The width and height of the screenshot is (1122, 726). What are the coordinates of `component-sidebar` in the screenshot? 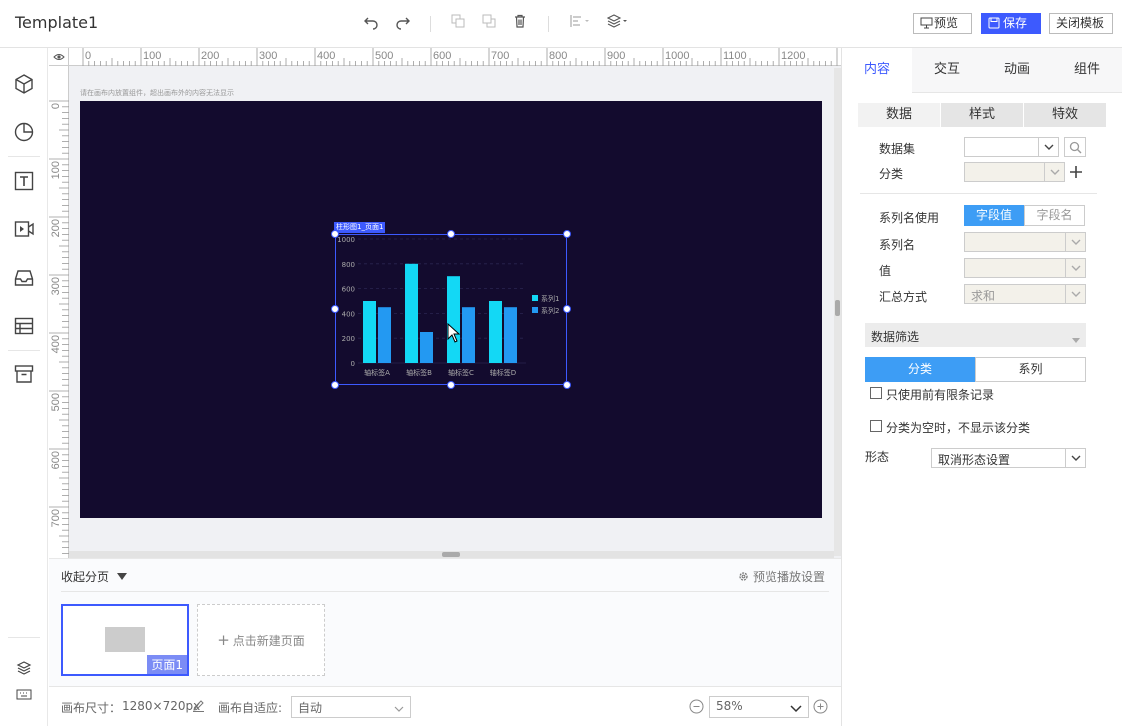 It's located at (24, 387).